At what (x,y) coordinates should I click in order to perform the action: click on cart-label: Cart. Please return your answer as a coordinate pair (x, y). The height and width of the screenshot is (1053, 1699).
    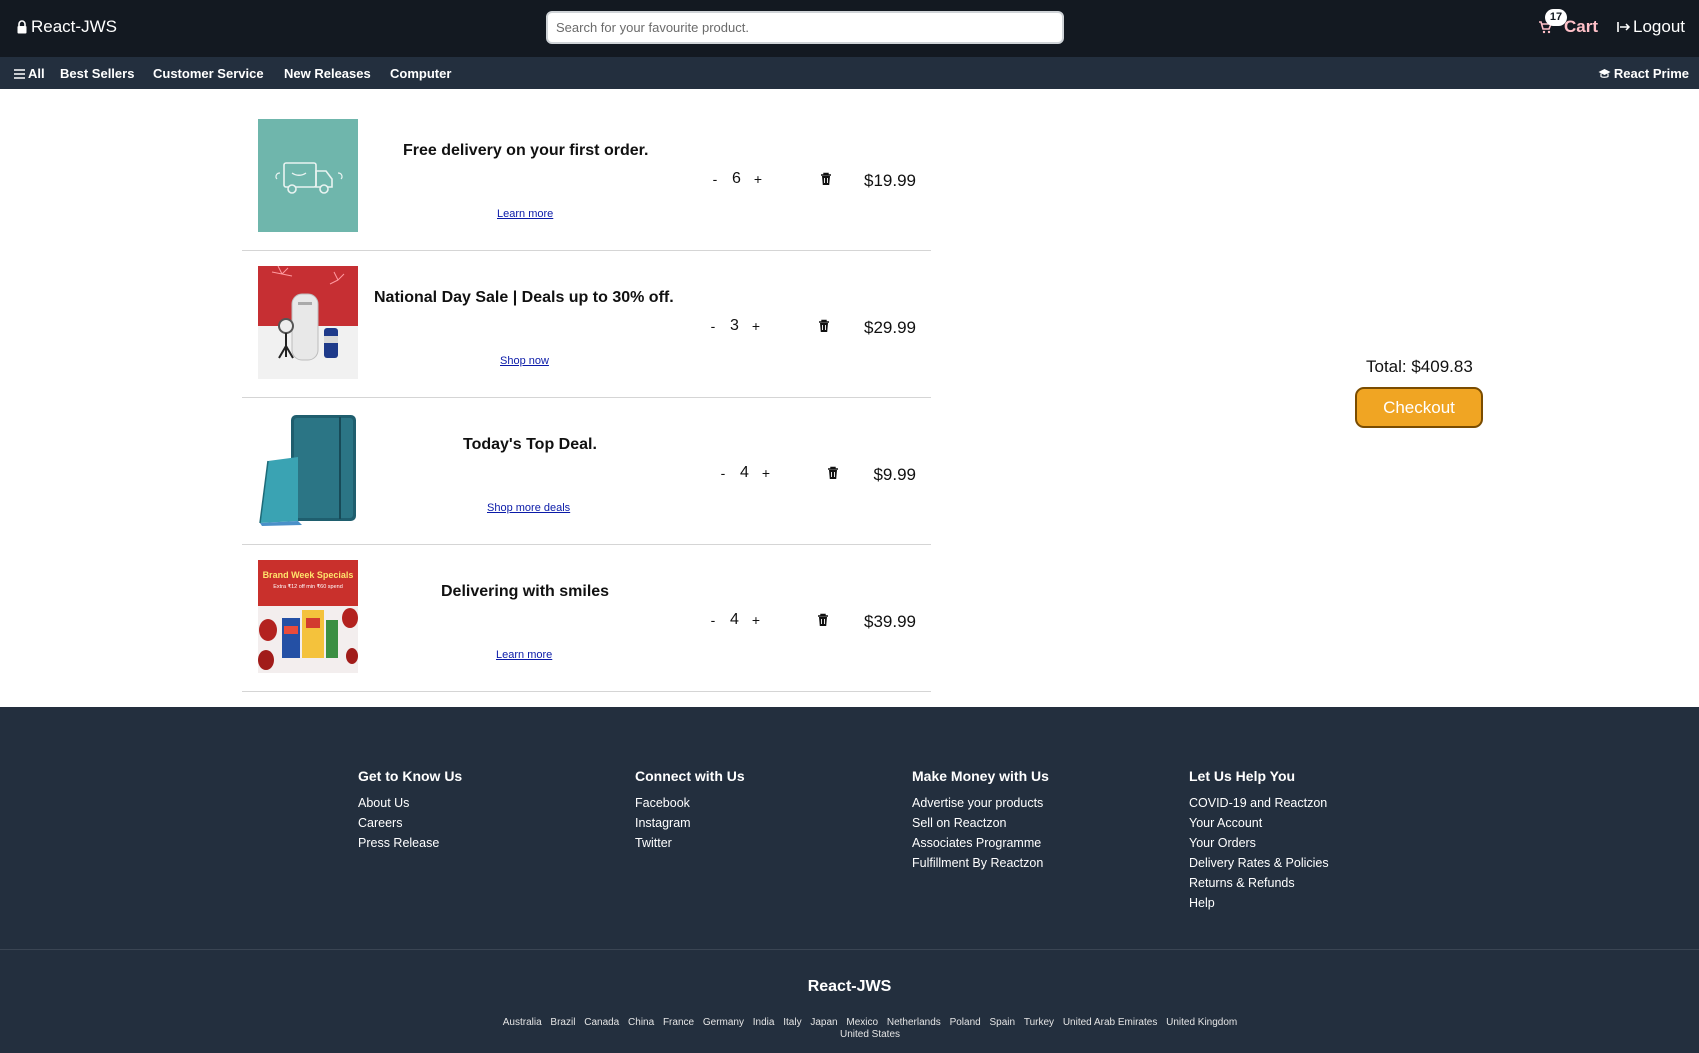
    Looking at the image, I should click on (1581, 26).